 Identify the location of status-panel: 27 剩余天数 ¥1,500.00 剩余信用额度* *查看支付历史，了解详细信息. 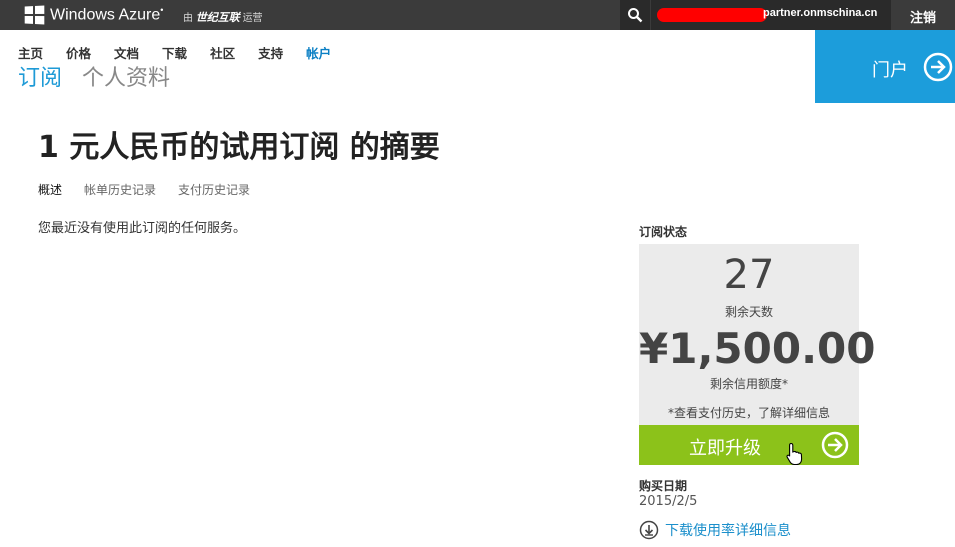
(757, 334).